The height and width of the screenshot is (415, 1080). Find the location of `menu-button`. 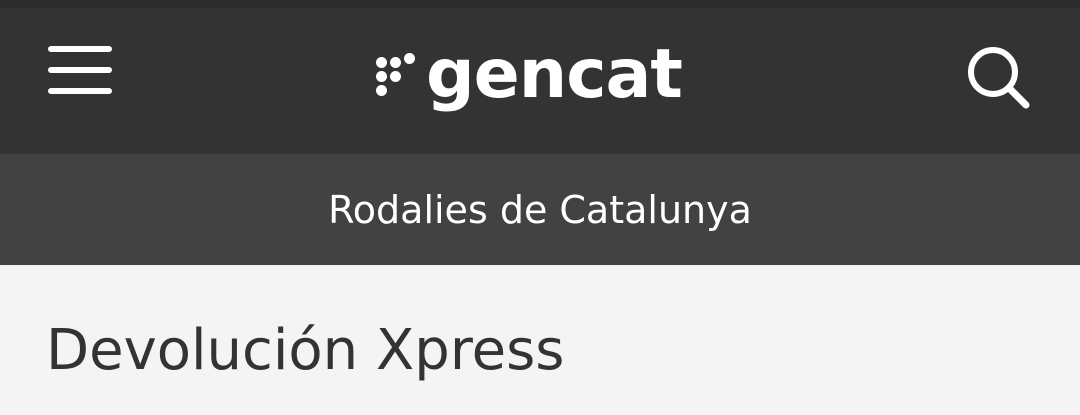

menu-button is located at coordinates (81, 70).